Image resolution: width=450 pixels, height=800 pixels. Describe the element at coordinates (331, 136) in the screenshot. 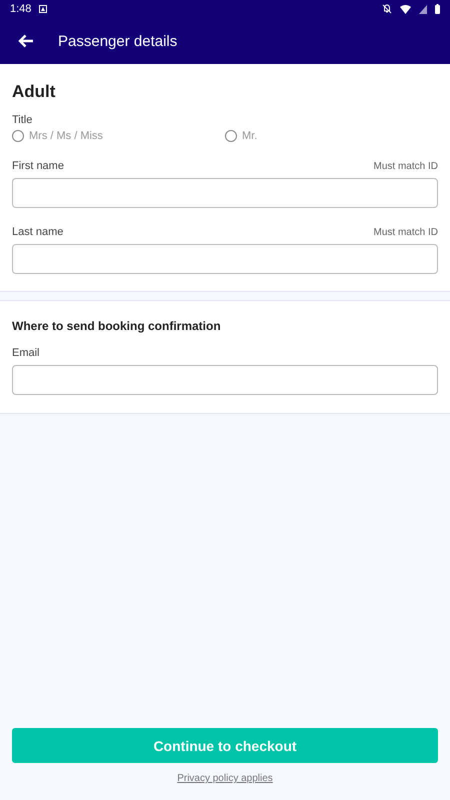

I see `radio-option: Mr.` at that location.